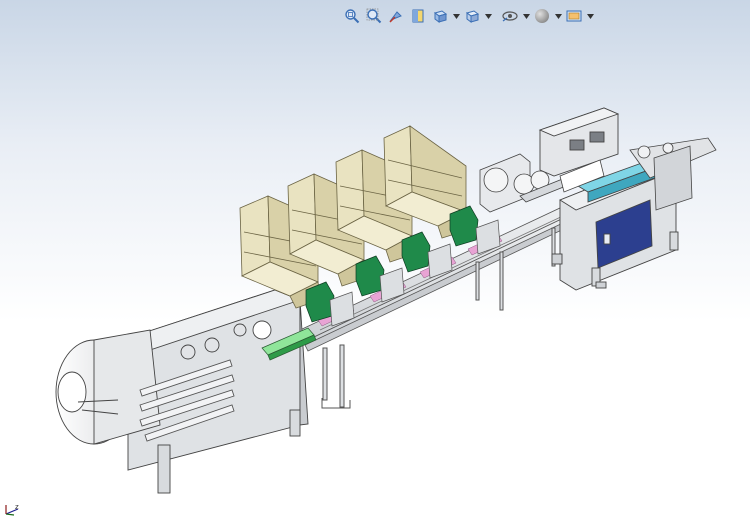  I want to click on hide-show-dropdown, so click(526, 16).